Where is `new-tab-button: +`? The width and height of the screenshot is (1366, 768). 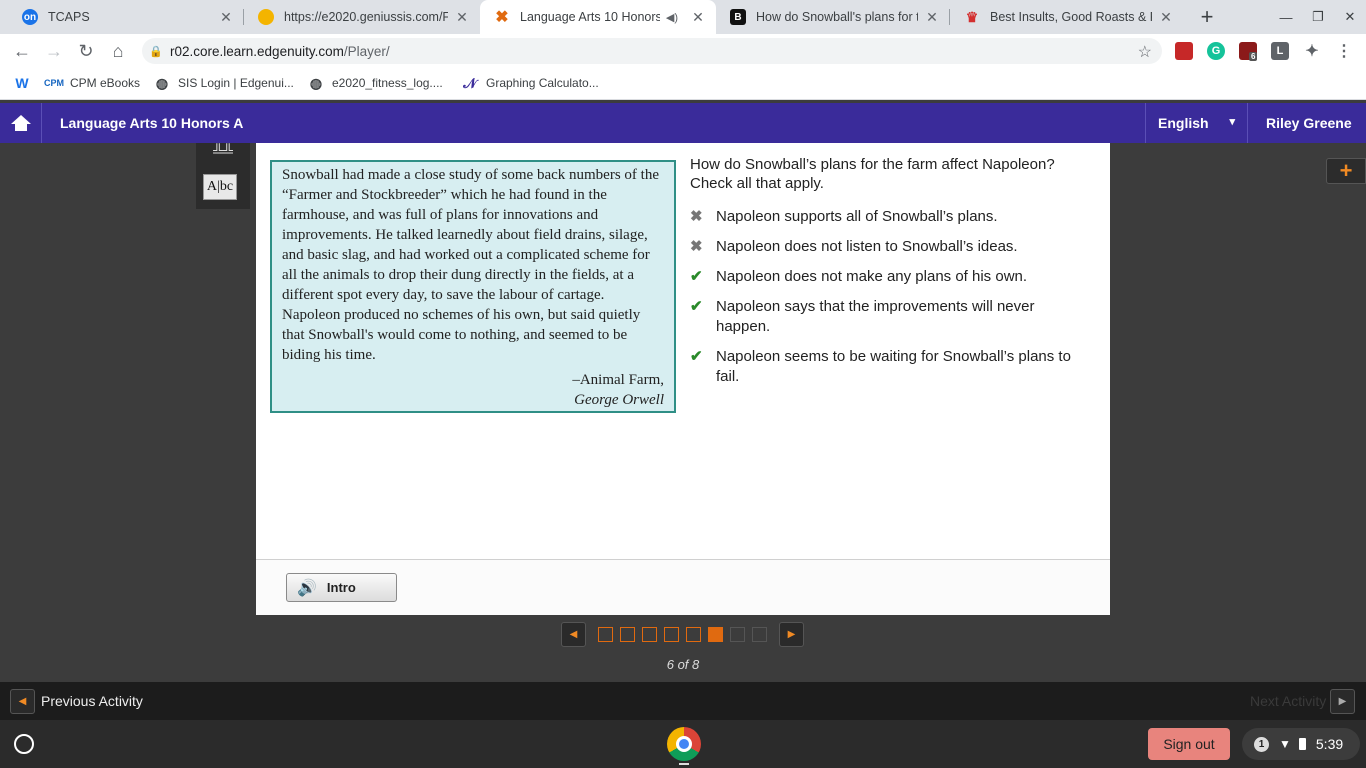
new-tab-button: + is located at coordinates (1207, 17).